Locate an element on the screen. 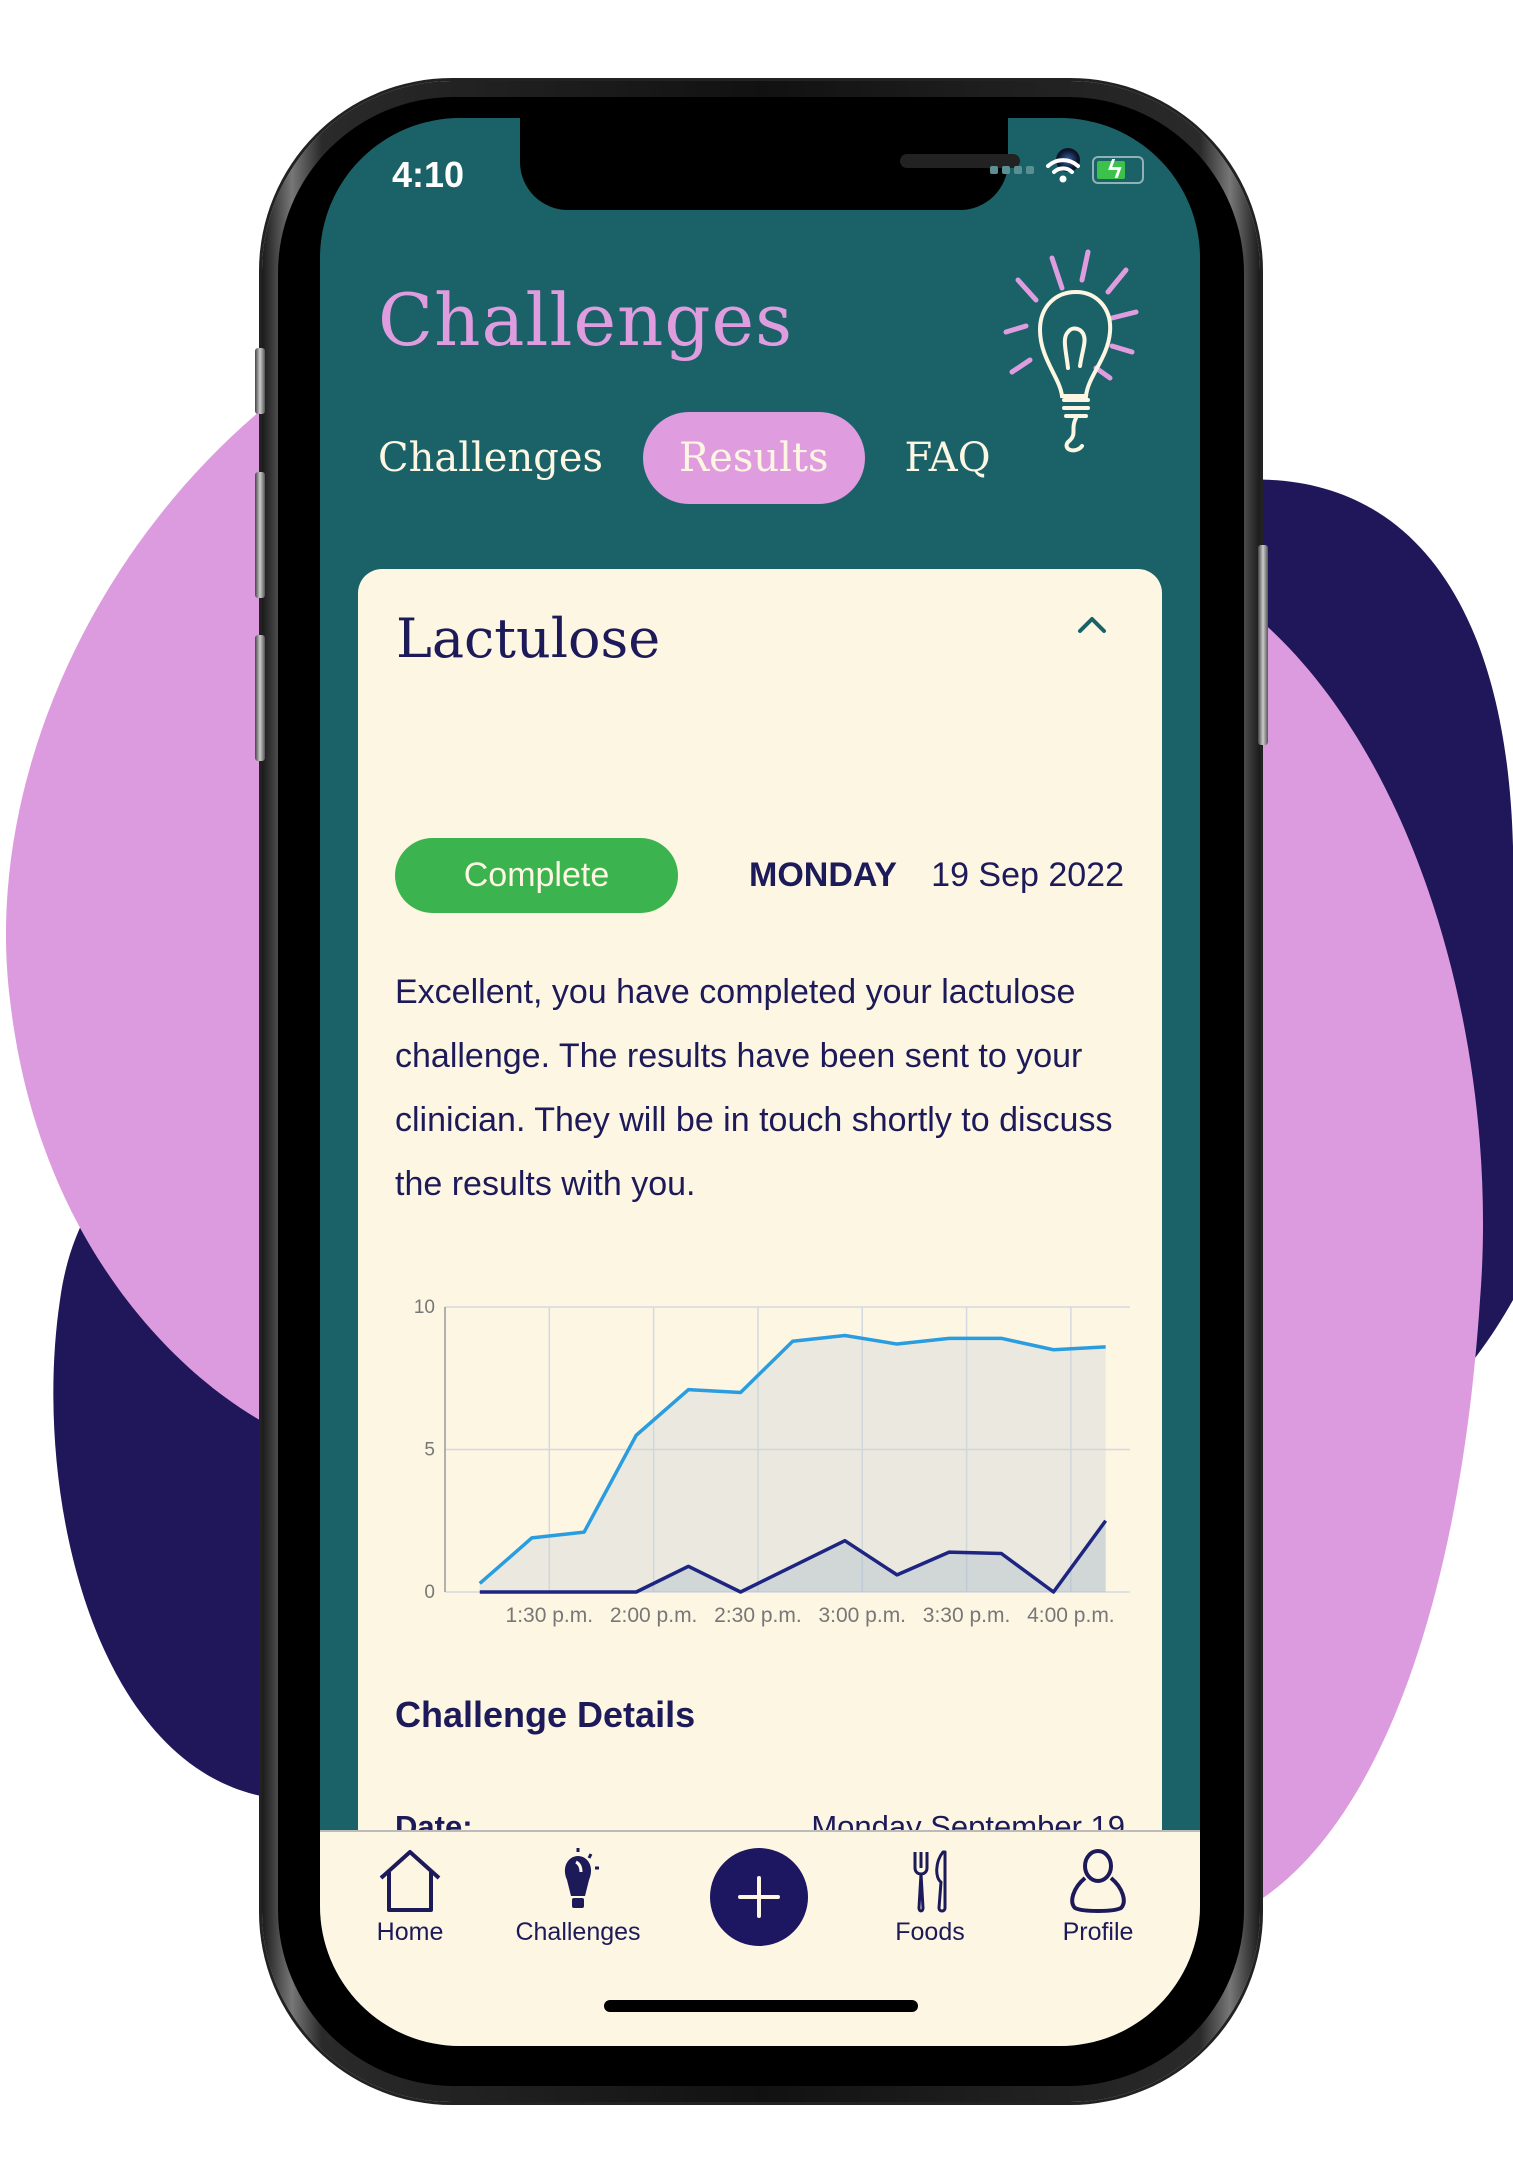  nav-challenges: Challenges is located at coordinates (578, 1897).